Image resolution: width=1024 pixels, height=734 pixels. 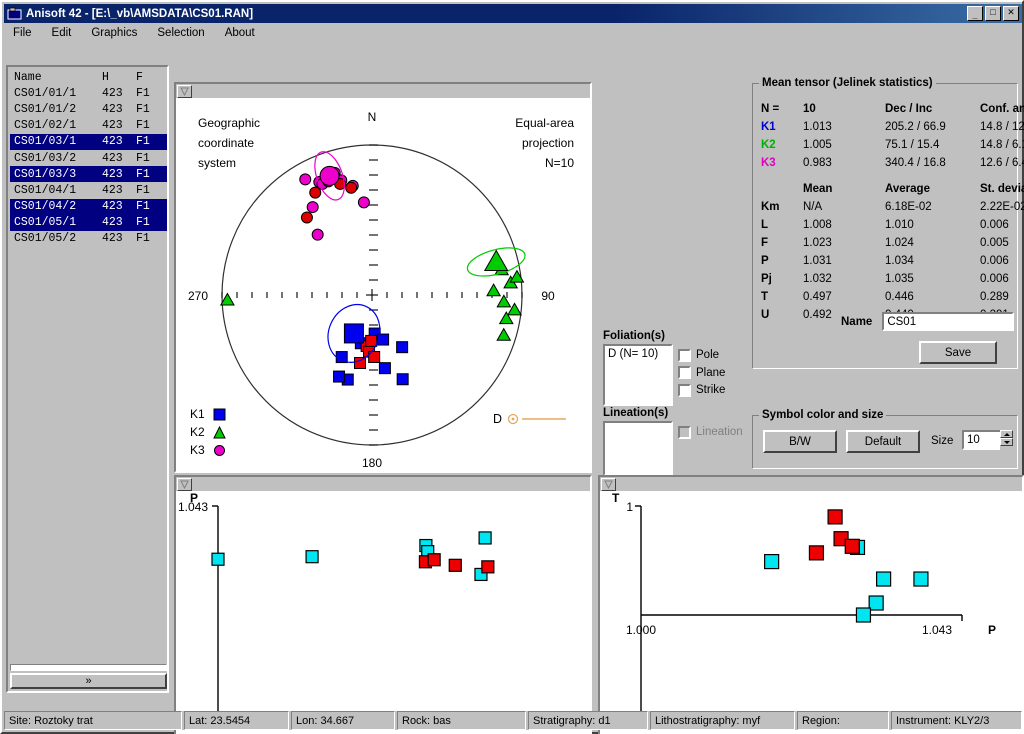 I want to click on spinner-down-icon, so click(x=1006, y=442).